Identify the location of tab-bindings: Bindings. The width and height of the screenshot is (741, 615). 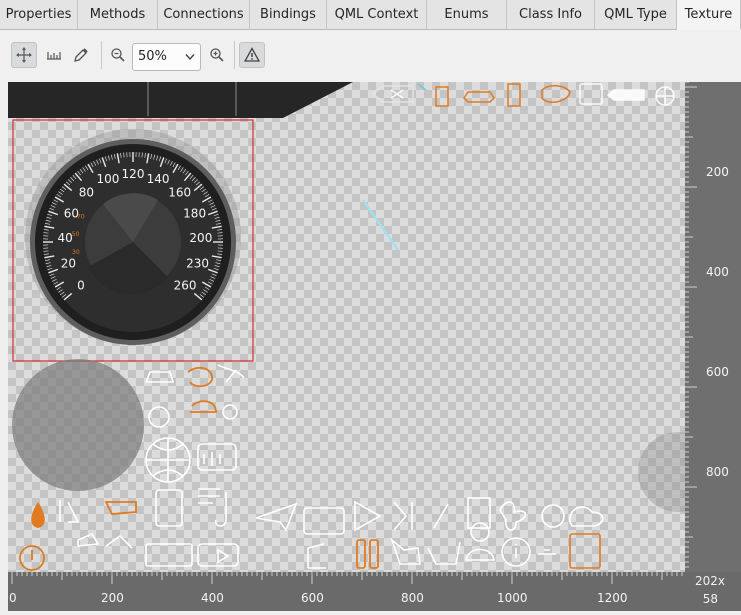
(288, 15).